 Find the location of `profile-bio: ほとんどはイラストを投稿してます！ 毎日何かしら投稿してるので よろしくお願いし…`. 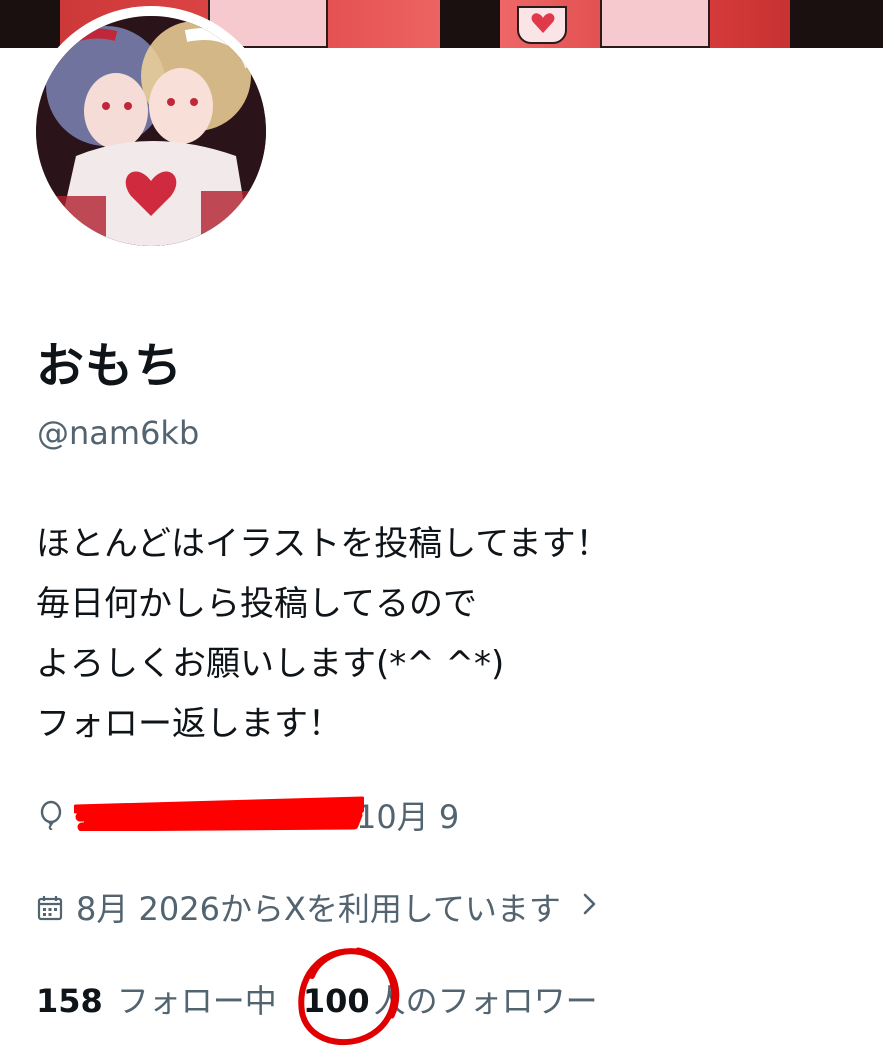

profile-bio: ほとんどはイラストを投稿してます！ 毎日何かしら投稿してるので よろしくお願いし… is located at coordinates (323, 634).